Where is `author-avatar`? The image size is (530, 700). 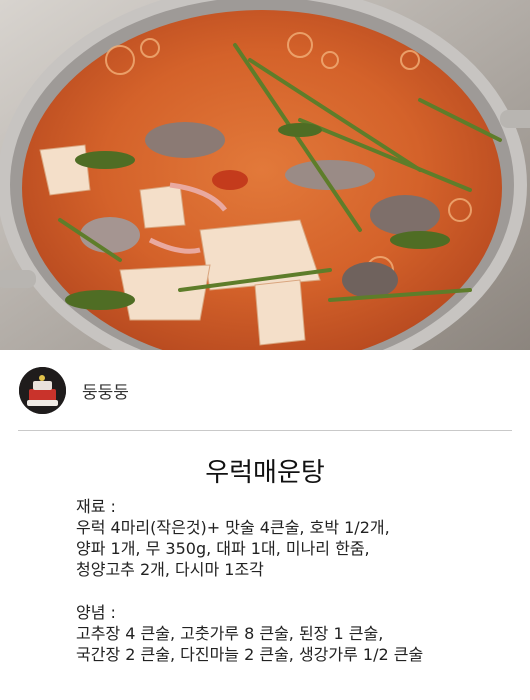 author-avatar is located at coordinates (42, 390).